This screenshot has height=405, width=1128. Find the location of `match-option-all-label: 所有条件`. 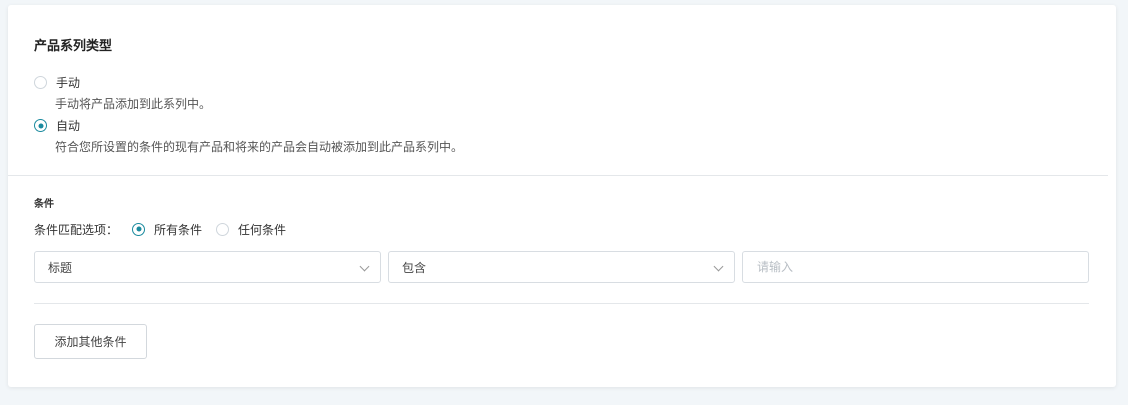

match-option-all-label: 所有条件 is located at coordinates (178, 229).